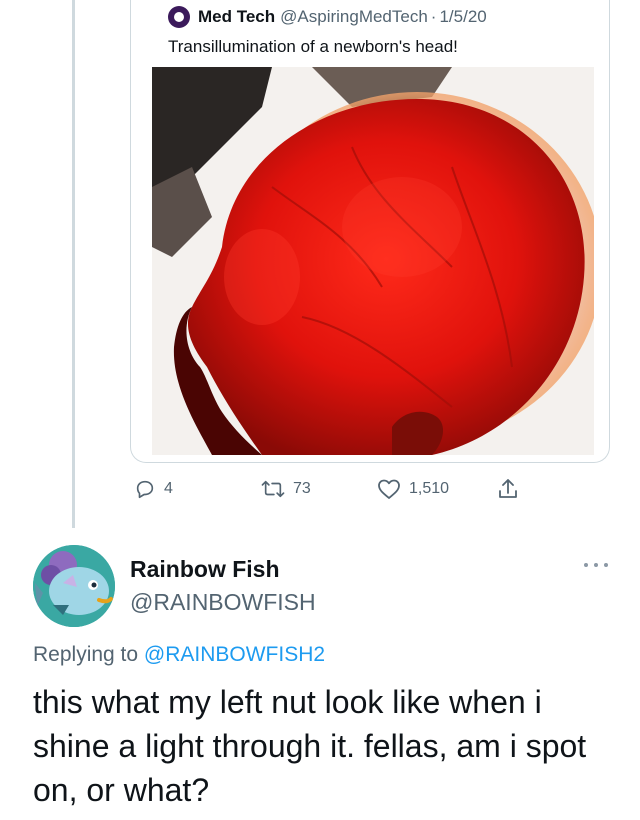  Describe the element at coordinates (286, 489) in the screenshot. I see `retweet-action: 73` at that location.